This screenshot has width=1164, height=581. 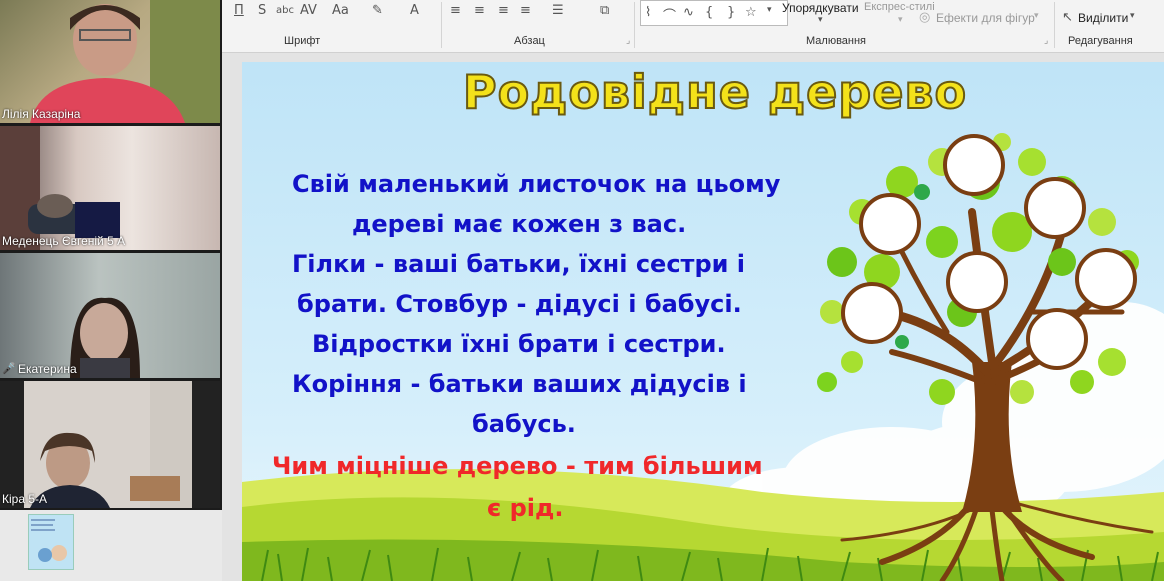 I want to click on shape-wave-icon: ∿, so click(x=688, y=12).